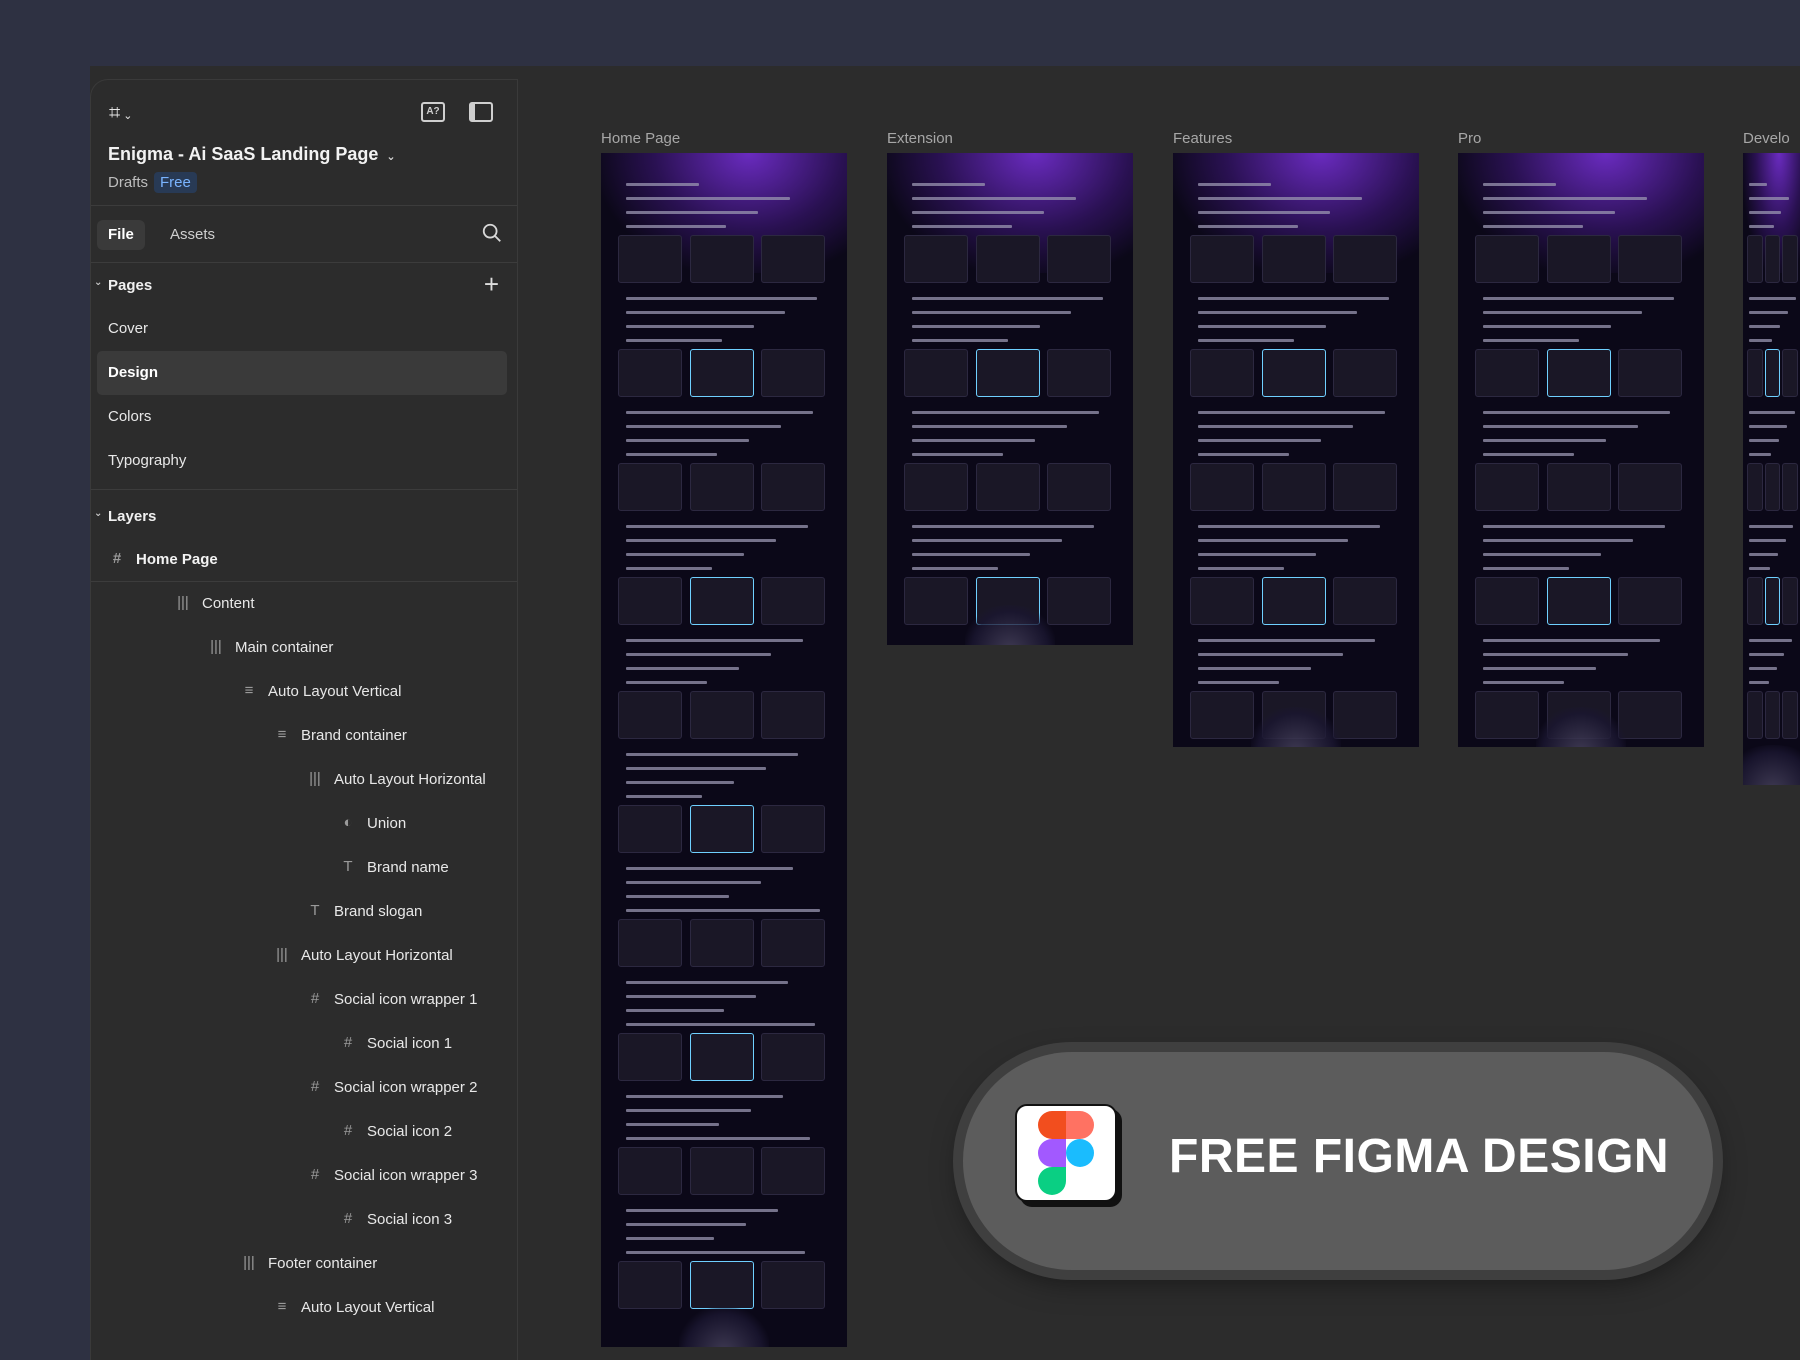 This screenshot has height=1360, width=1800. Describe the element at coordinates (304, 516) in the screenshot. I see `layers-header: ⌄ Layers` at that location.